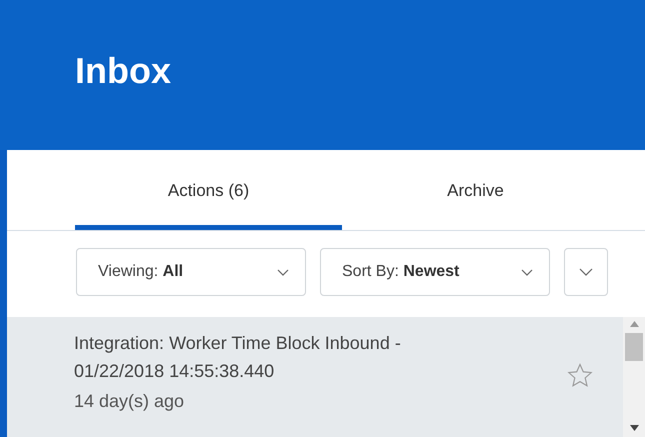 This screenshot has width=645, height=437. I want to click on expand-button, so click(586, 272).